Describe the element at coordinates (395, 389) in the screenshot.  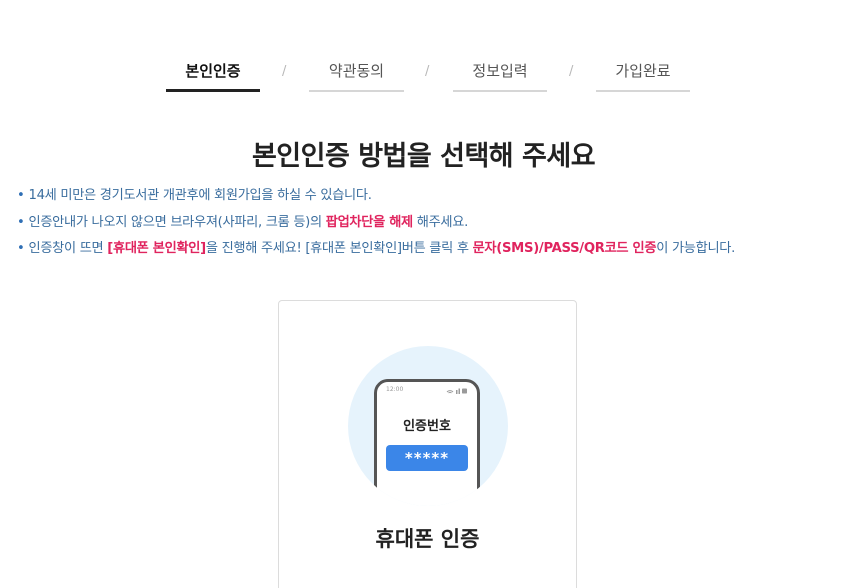
I see `status-time: 12:00` at that location.